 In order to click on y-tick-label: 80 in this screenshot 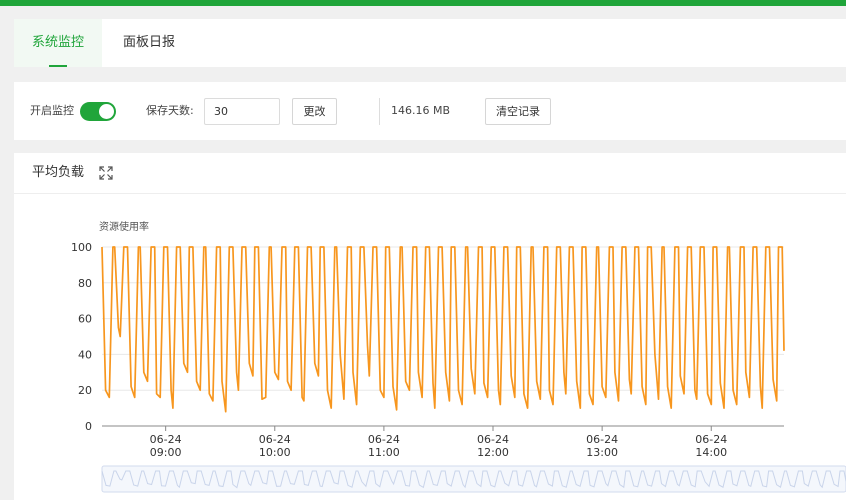, I will do `click(85, 283)`.